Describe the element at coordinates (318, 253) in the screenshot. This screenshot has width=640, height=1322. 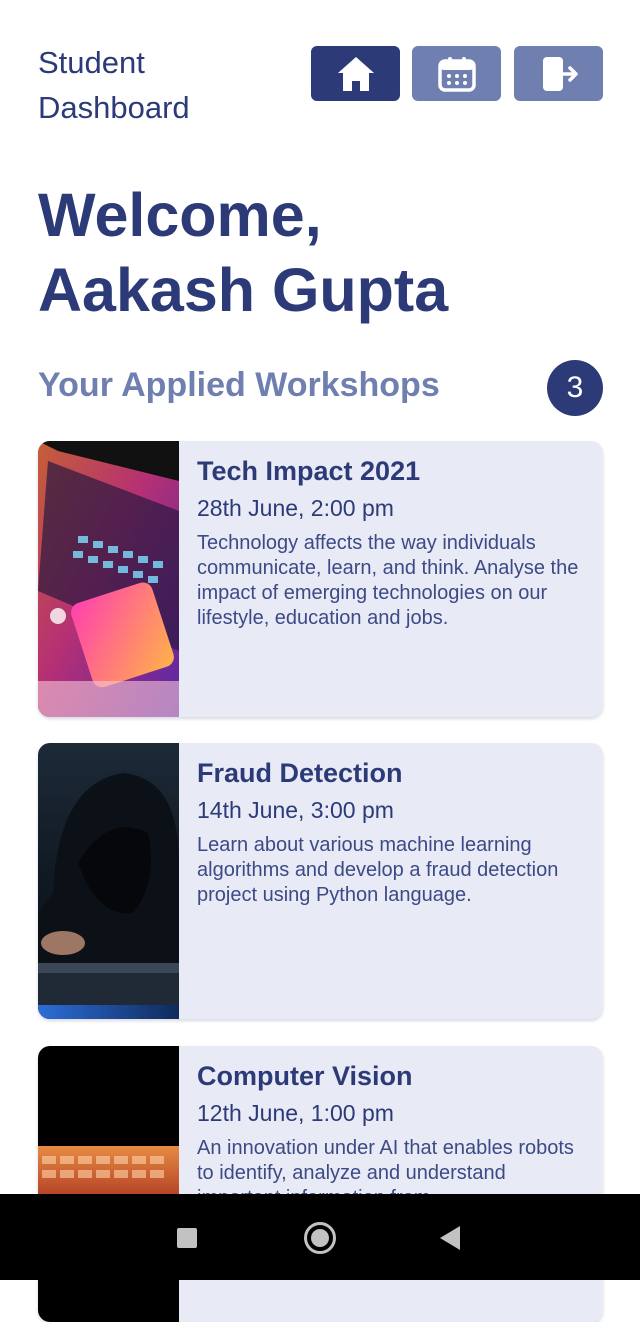
I see `welcome-heading: Welcome, Aakash Gupta` at that location.